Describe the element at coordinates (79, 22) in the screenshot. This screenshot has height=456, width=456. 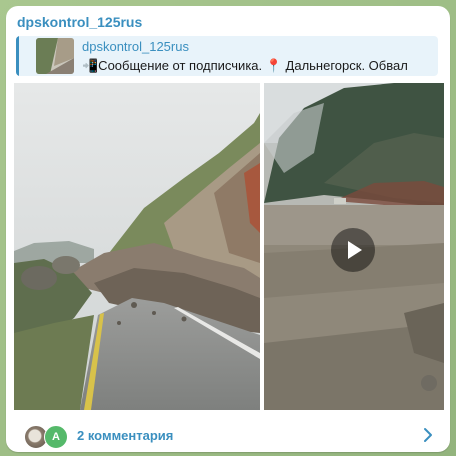
I see `channel-name: dpskontrol_125rus` at that location.